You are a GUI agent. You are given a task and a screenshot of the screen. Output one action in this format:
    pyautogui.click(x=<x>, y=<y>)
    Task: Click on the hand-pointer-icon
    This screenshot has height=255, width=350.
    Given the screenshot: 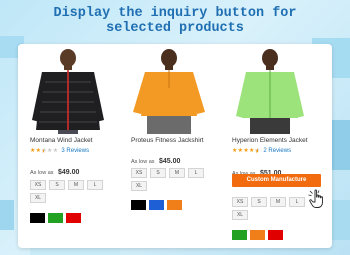 What is the action you would take?
    pyautogui.click(x=315, y=198)
    